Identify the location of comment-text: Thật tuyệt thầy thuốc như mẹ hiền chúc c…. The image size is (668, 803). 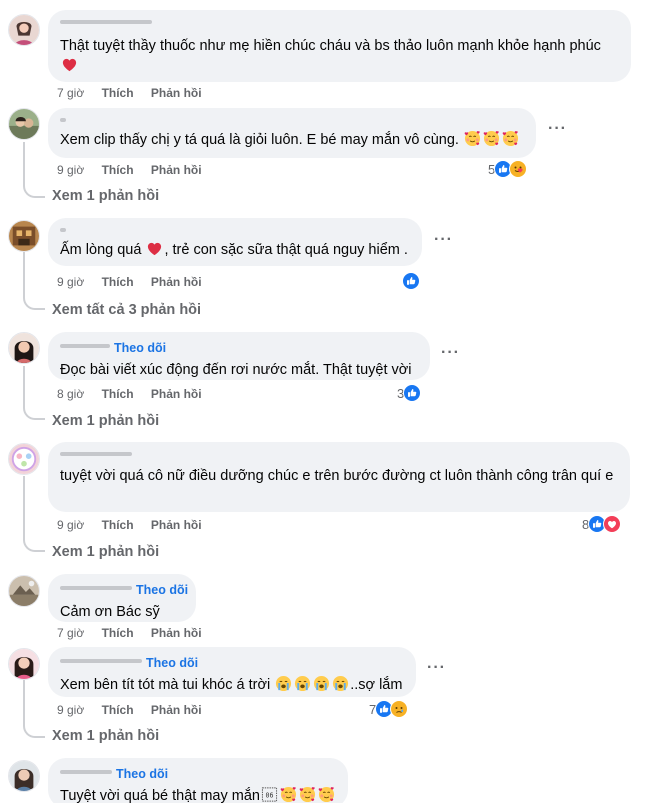
(339, 56).